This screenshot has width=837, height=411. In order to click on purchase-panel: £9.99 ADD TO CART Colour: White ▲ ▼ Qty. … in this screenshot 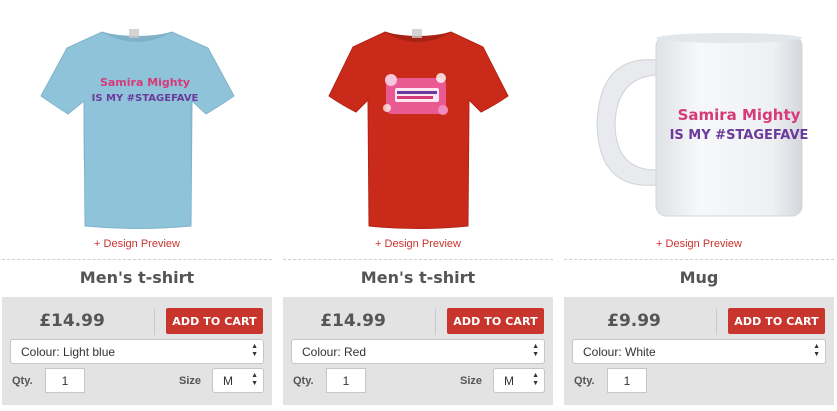, I will do `click(699, 351)`.